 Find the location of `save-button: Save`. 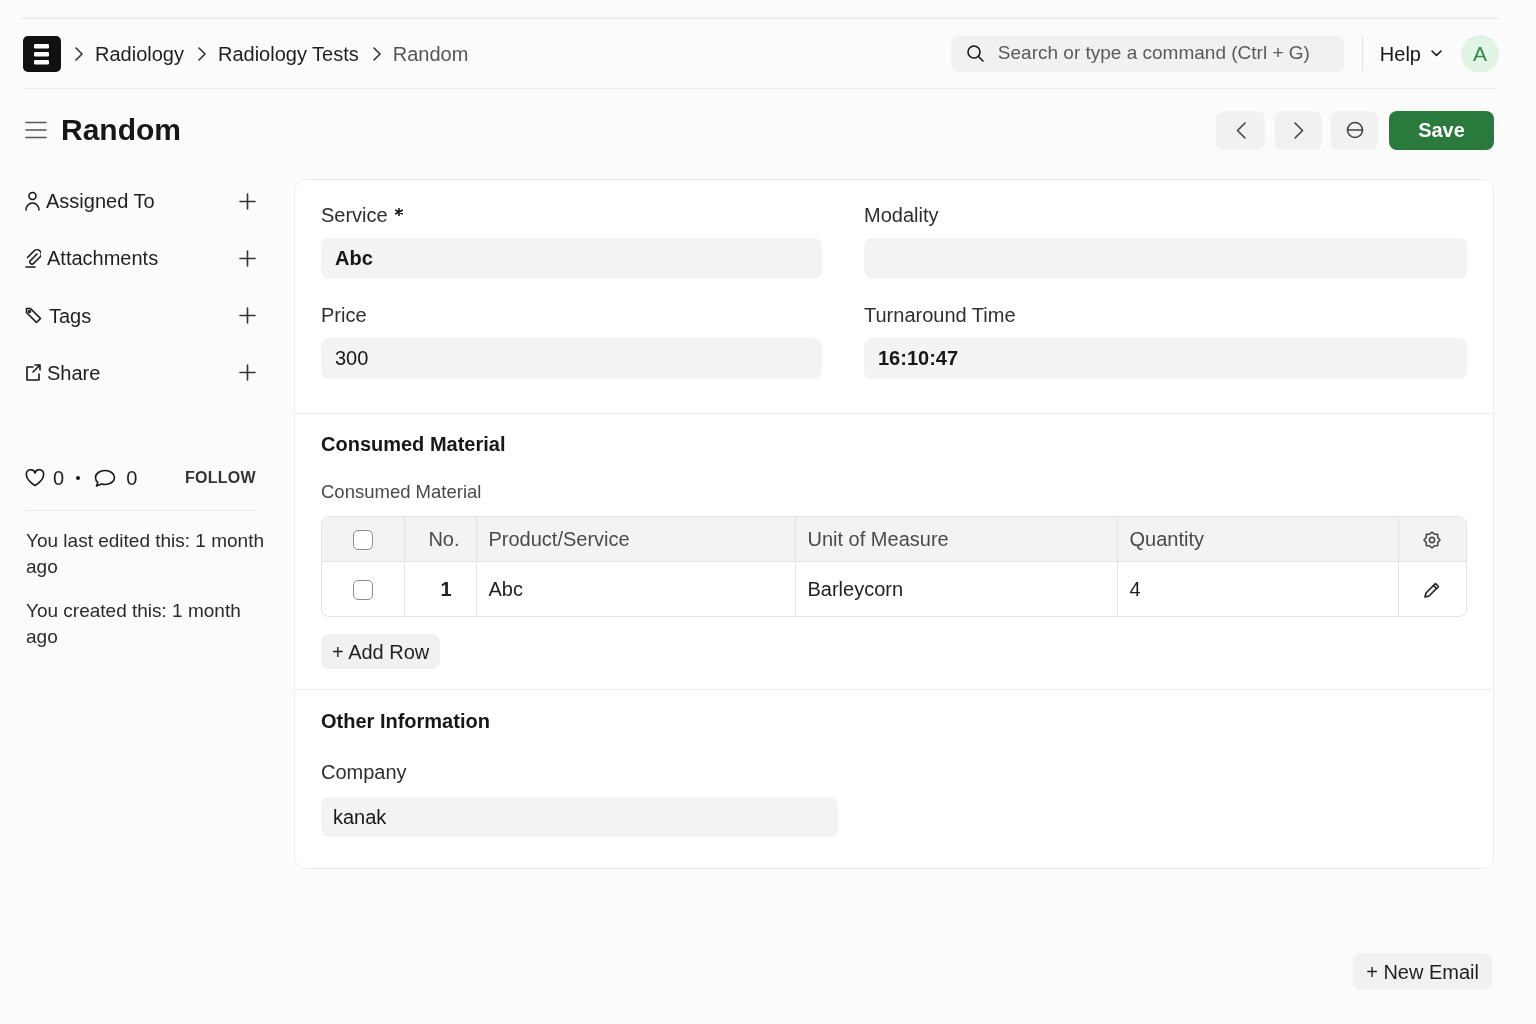

save-button: Save is located at coordinates (1441, 130).